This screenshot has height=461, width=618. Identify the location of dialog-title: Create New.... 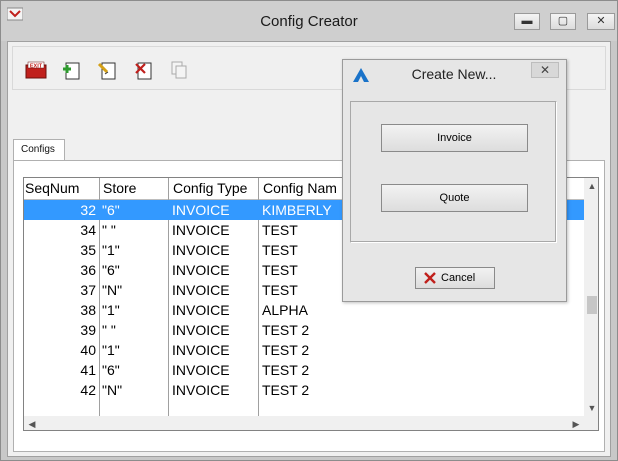
(454, 74).